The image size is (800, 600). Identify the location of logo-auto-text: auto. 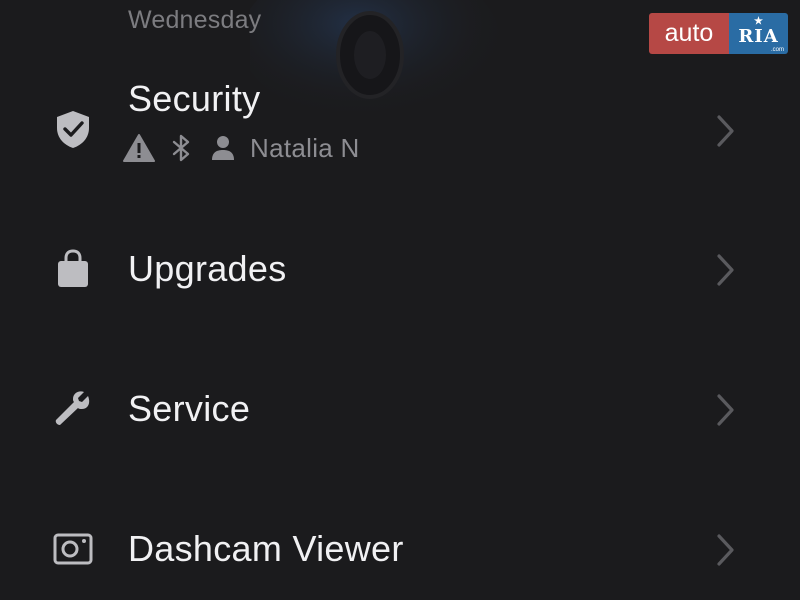
(689, 33).